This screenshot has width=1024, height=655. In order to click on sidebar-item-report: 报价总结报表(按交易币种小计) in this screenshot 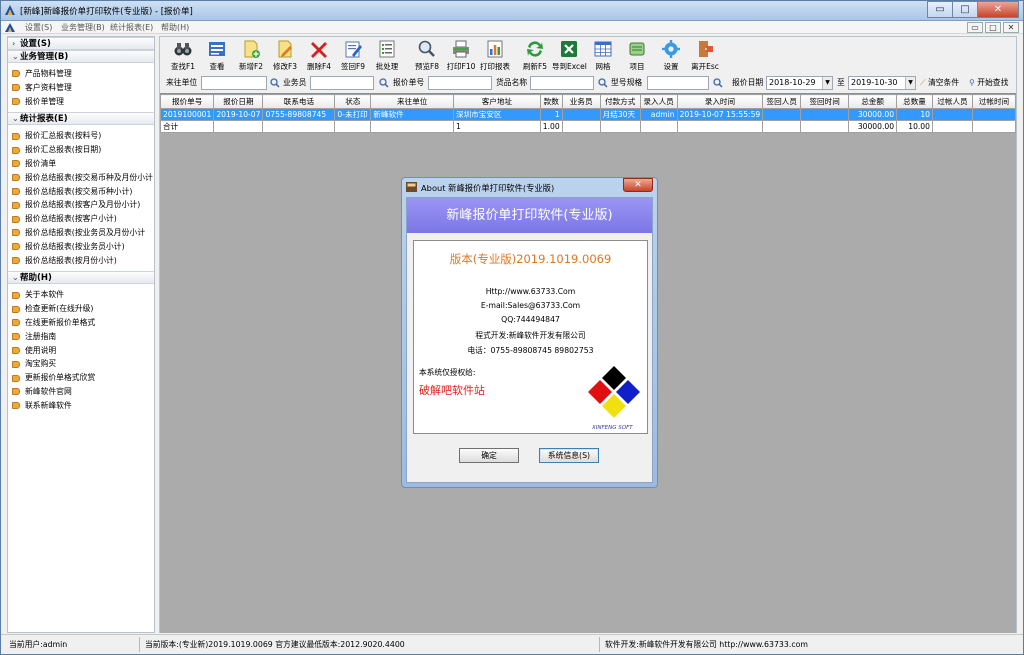, I will do `click(81, 192)`.